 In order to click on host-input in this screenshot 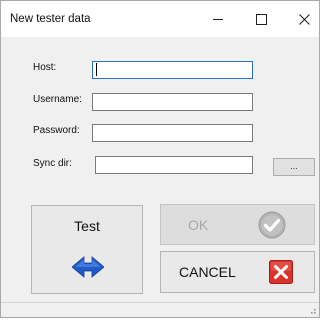, I will do `click(172, 70)`.